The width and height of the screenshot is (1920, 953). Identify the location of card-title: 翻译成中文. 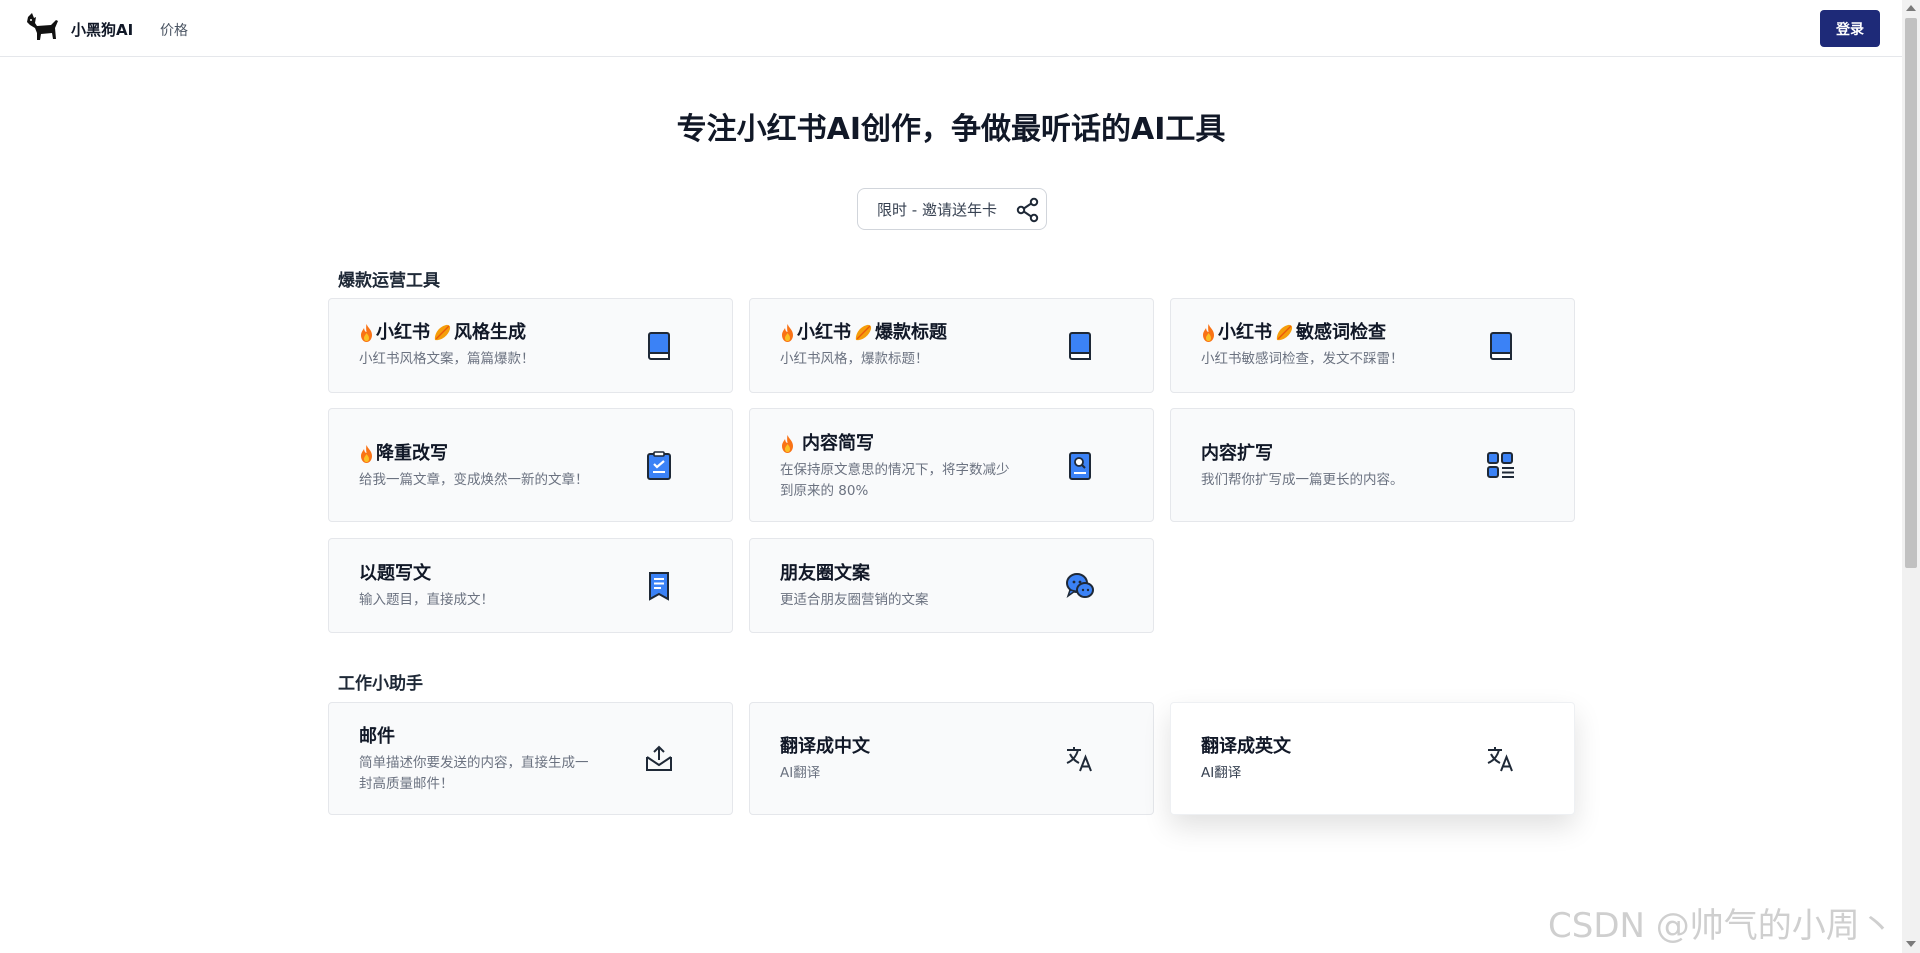
(825, 746).